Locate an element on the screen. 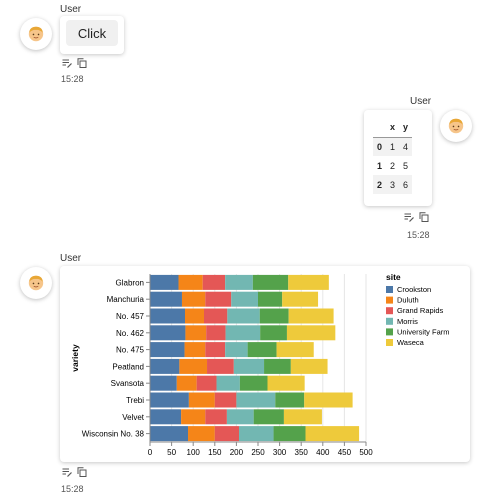 Image resolution: width=500 pixels, height=500 pixels. message-tools is located at coordinates (416, 217).